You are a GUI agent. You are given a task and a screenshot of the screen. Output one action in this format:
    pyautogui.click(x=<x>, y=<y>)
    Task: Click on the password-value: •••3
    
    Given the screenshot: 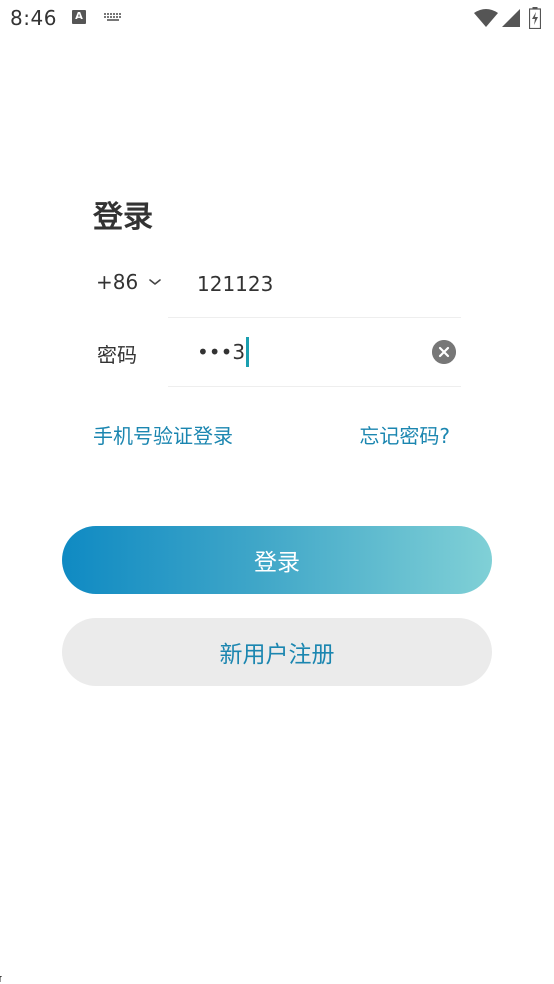 What is the action you would take?
    pyautogui.click(x=221, y=352)
    